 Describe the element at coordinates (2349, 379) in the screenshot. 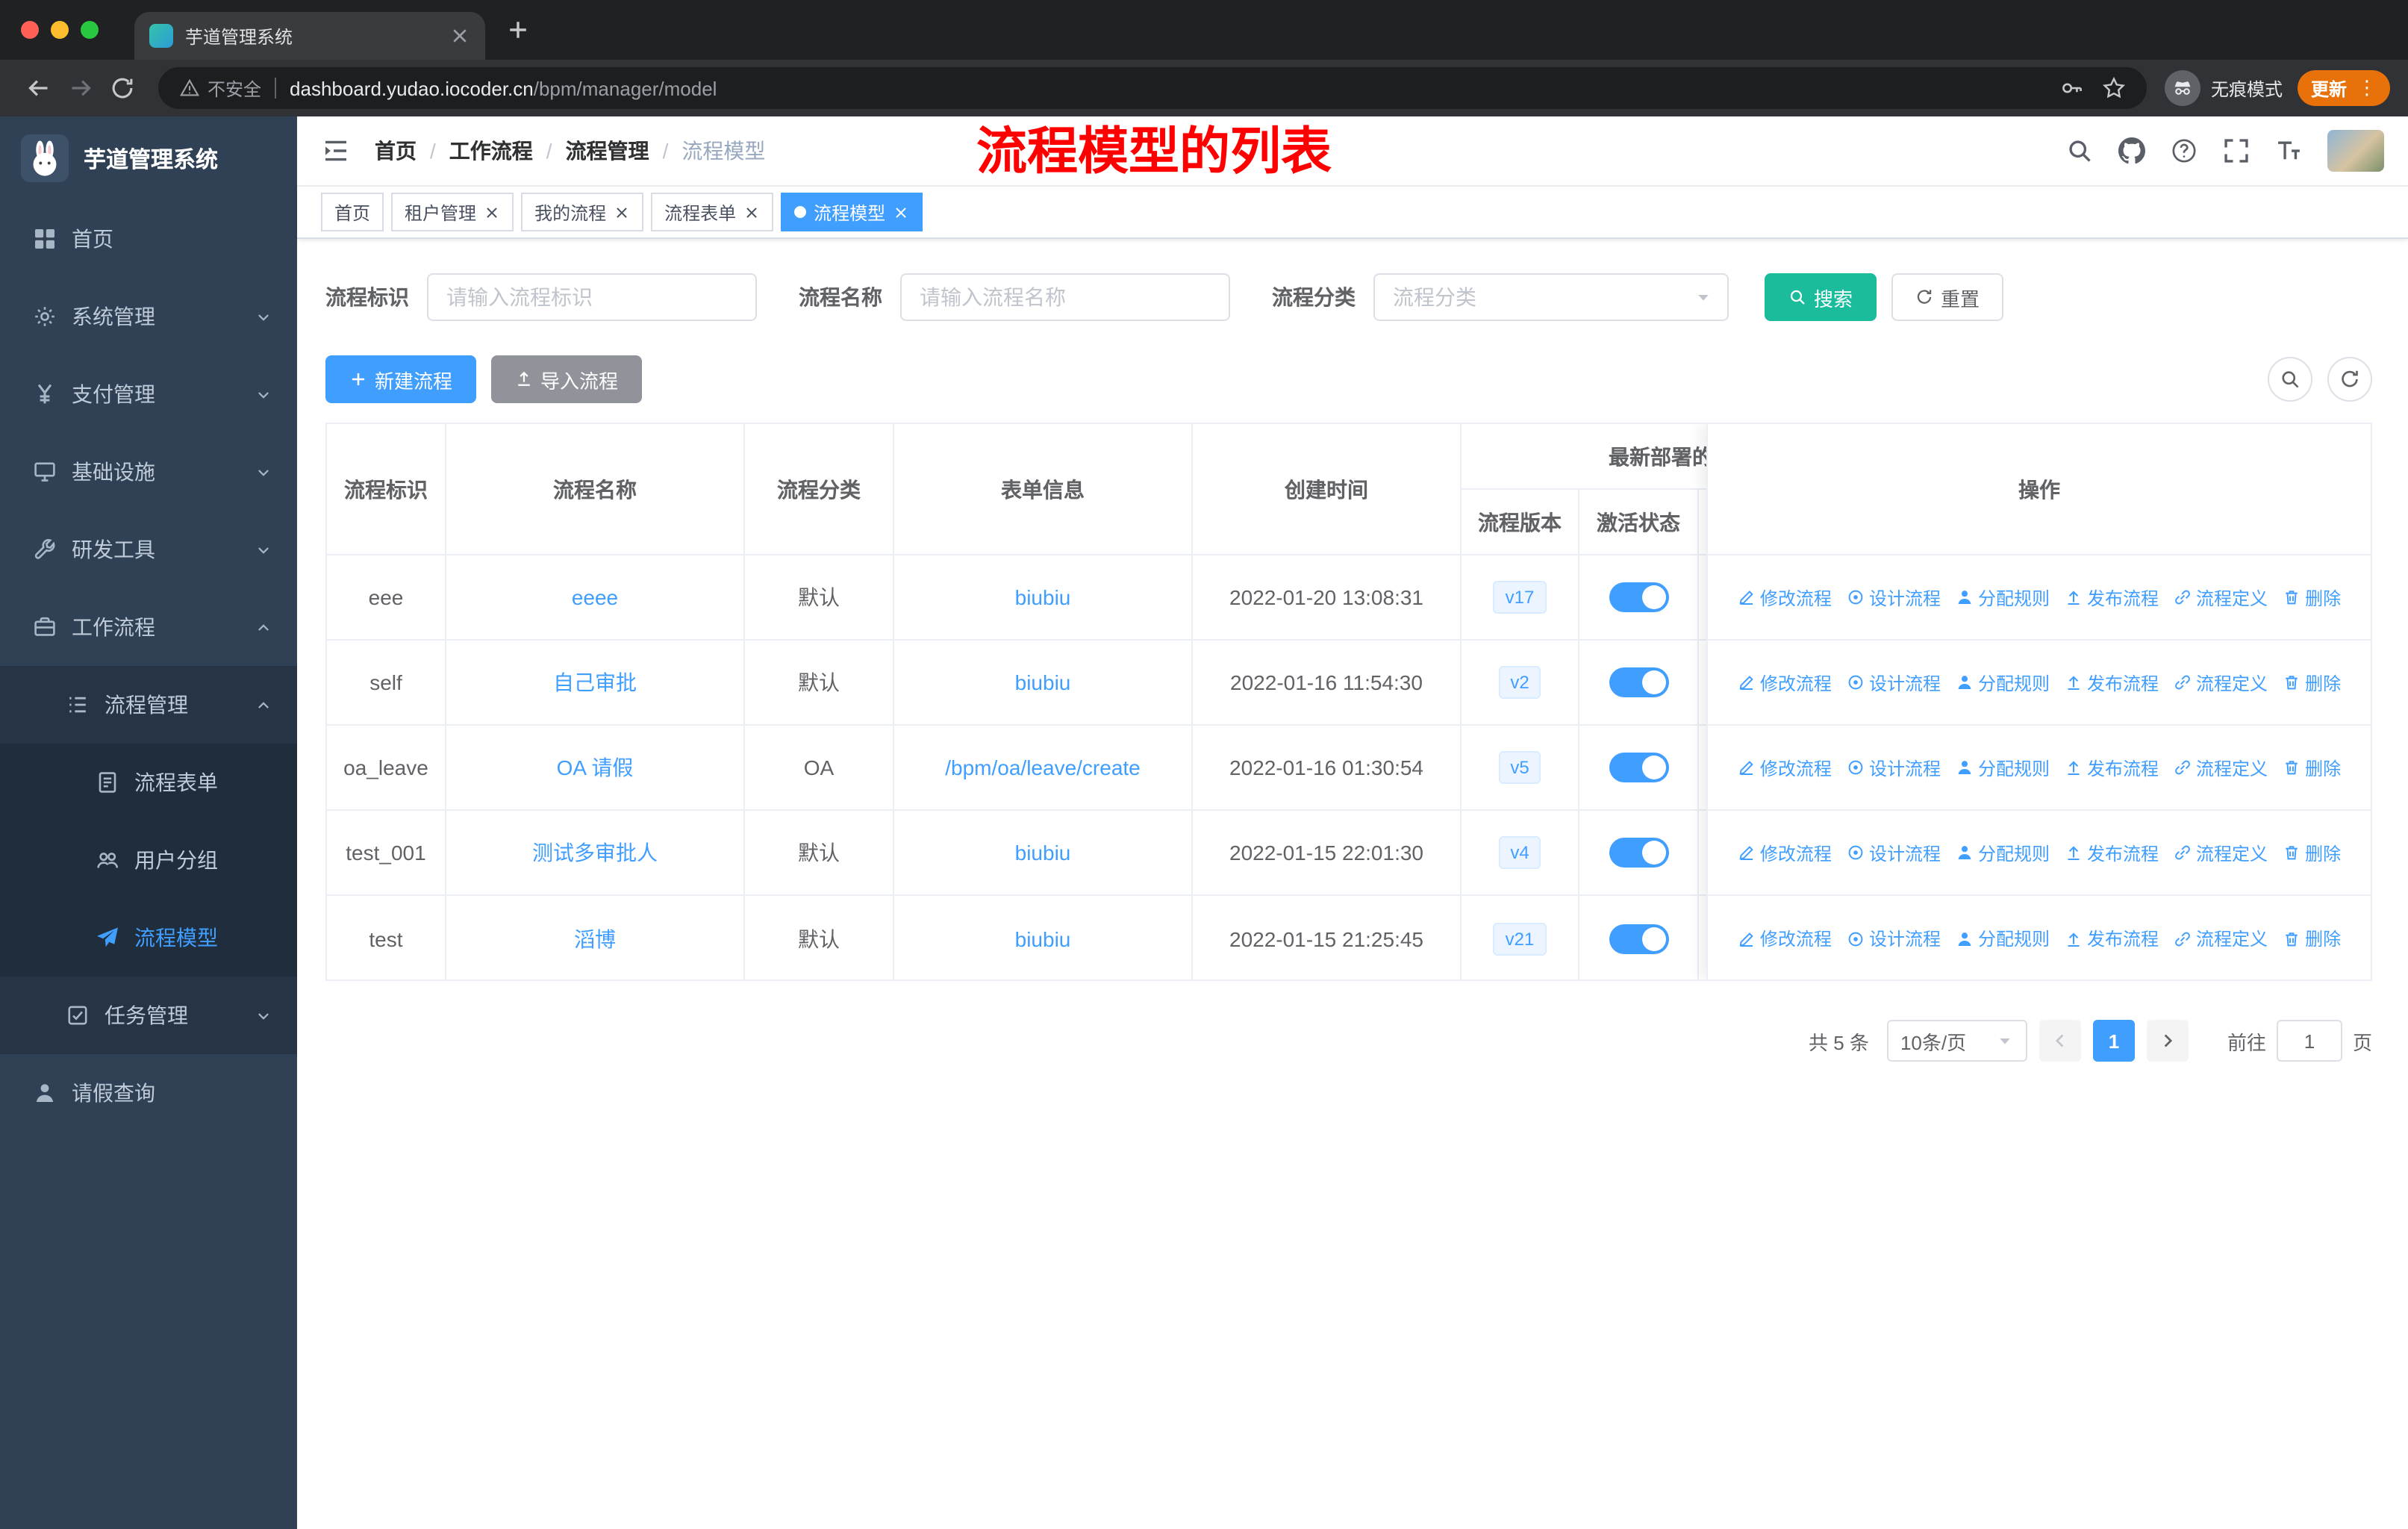

I see `refresh-table-button` at that location.